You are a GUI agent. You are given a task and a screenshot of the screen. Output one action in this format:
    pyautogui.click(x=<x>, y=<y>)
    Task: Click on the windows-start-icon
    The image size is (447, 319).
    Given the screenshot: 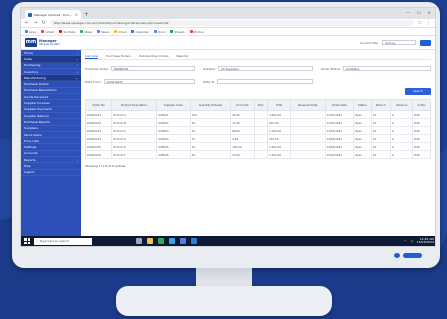 What is the action you would take?
    pyautogui.click(x=27, y=241)
    